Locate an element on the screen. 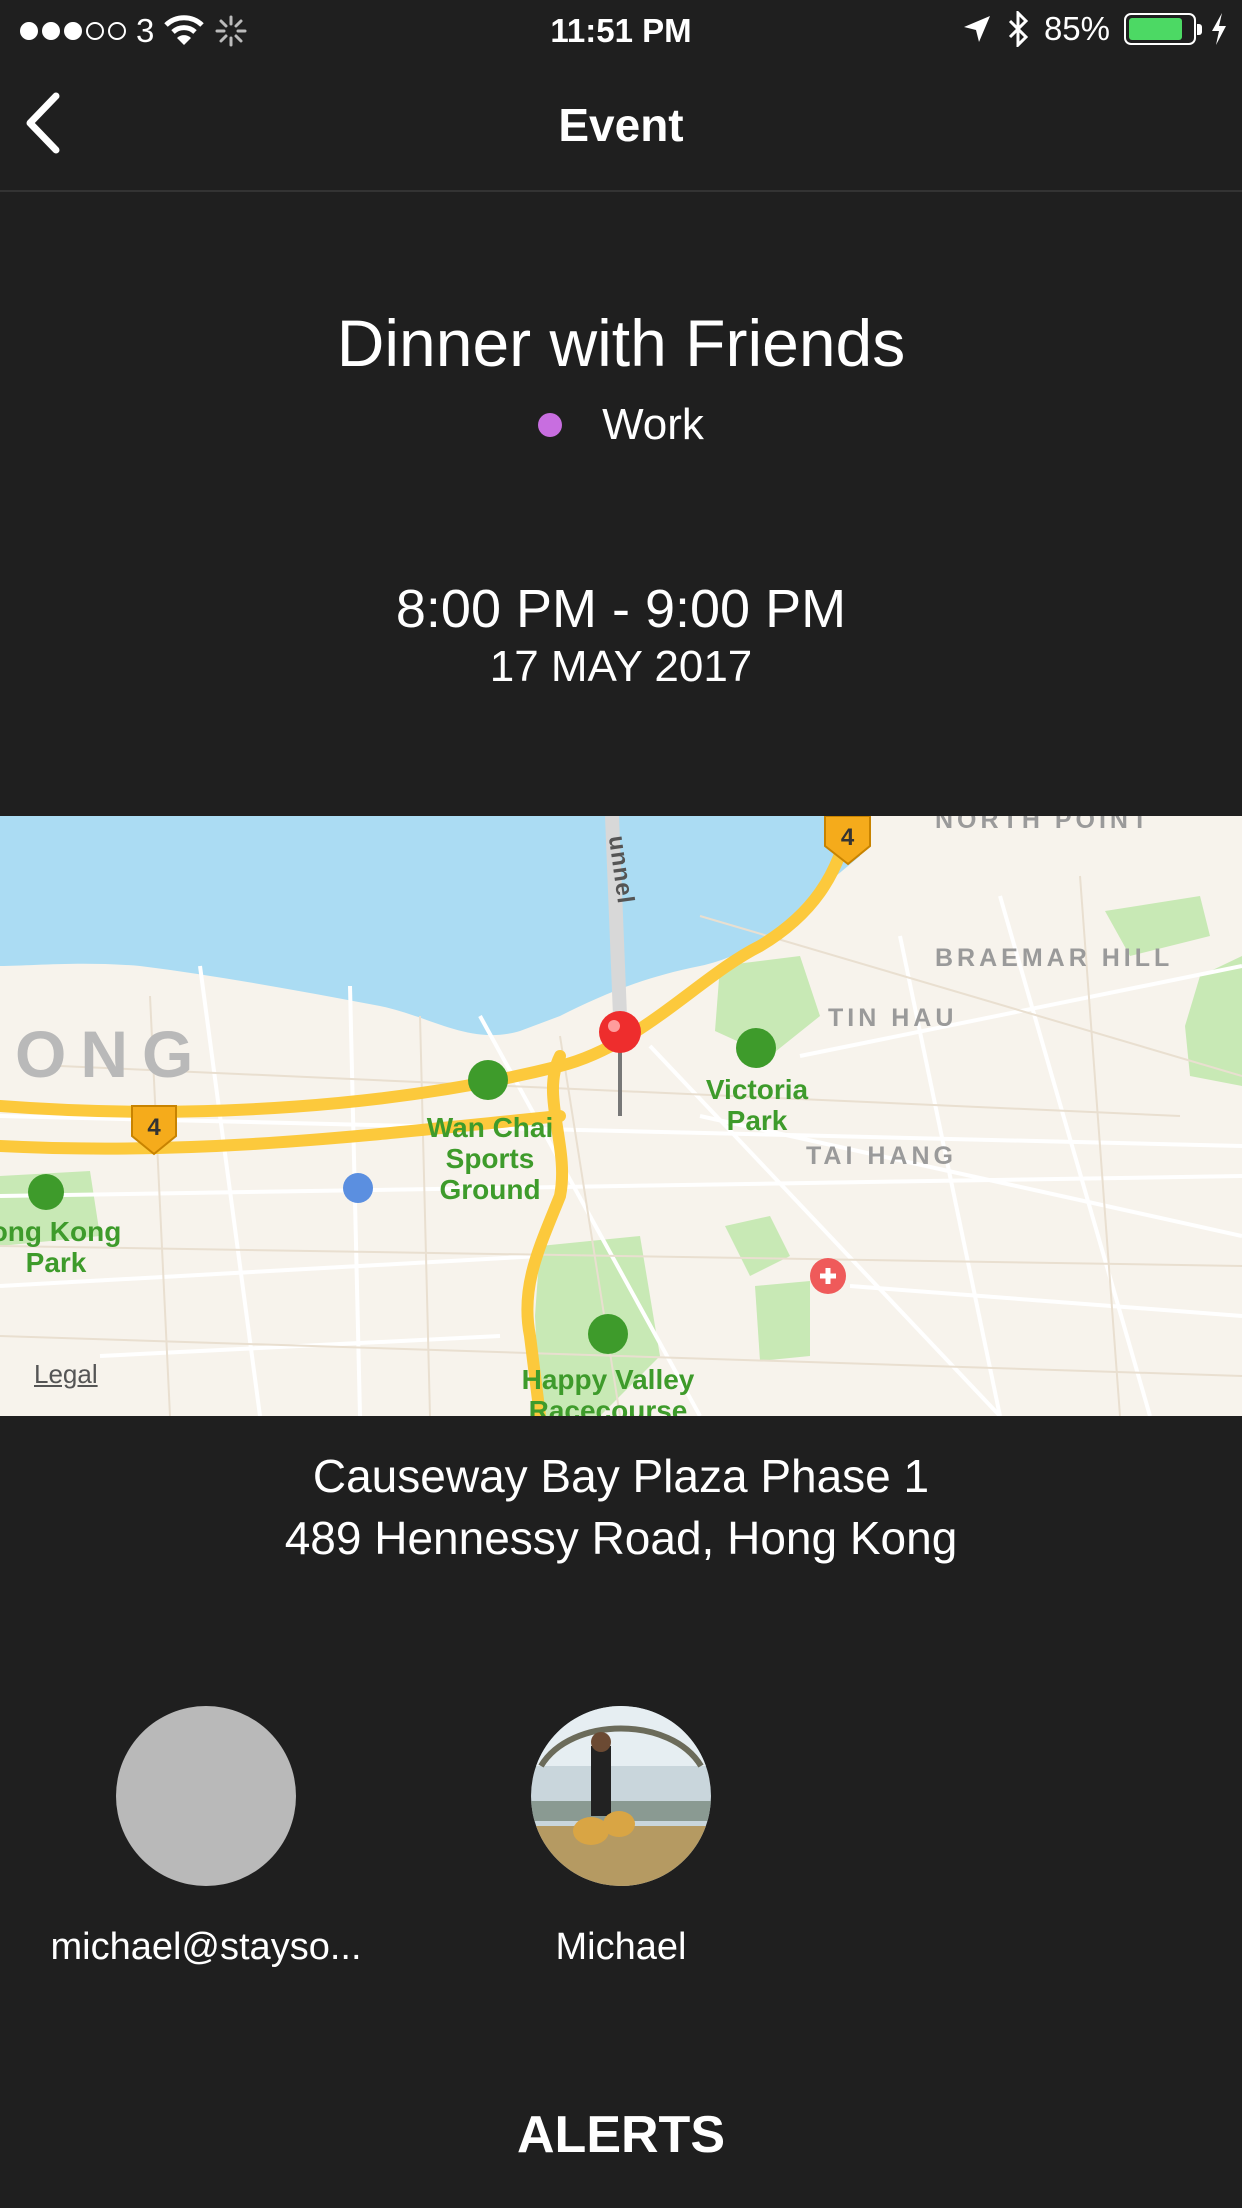 This screenshot has height=2208, width=1242. map-label-hkpark: ong Kong Park is located at coordinates (61, 1247).